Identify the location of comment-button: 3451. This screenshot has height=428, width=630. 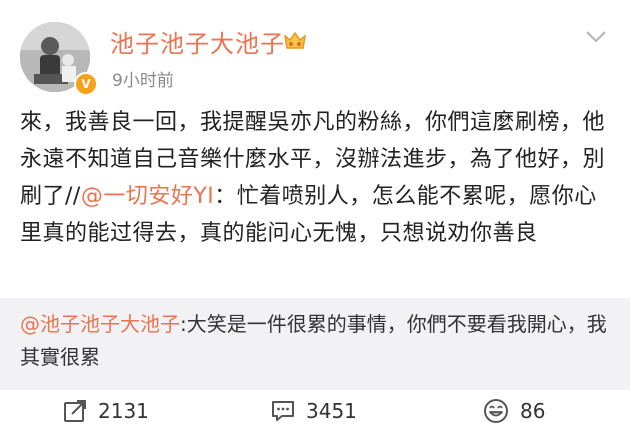
(313, 411).